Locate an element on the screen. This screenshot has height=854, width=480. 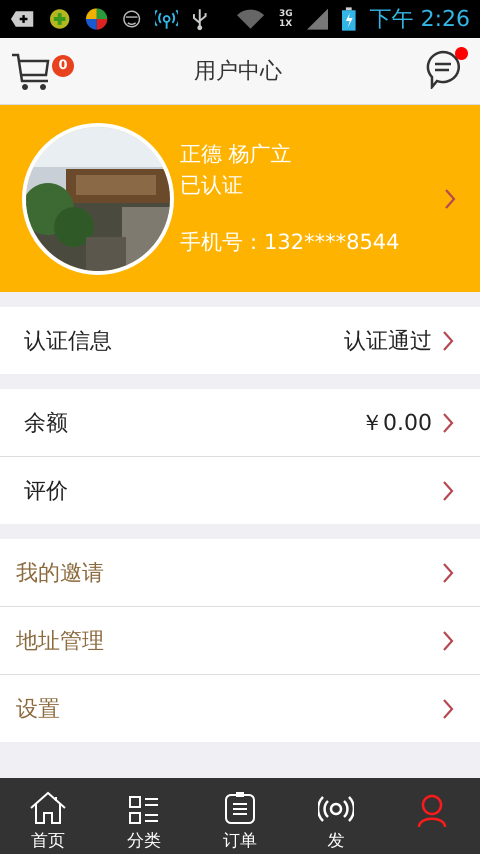
tab: 发 is located at coordinates (336, 816).